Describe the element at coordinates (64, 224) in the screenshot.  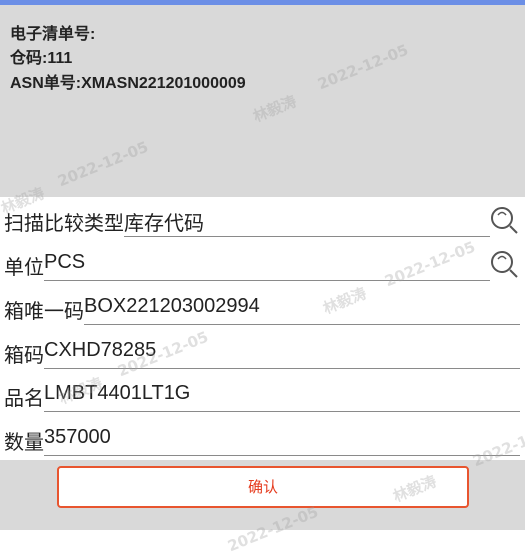
I see `scan-type-label: 扫描比较类型` at that location.